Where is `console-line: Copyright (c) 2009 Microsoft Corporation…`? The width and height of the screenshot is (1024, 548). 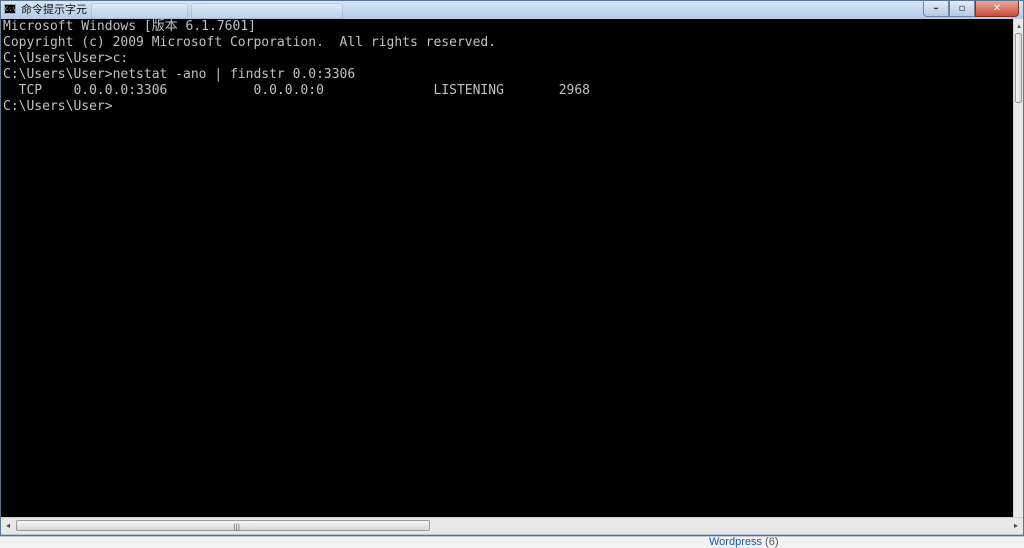
console-line: Copyright (c) 2009 Microsoft Corporation… is located at coordinates (250, 42).